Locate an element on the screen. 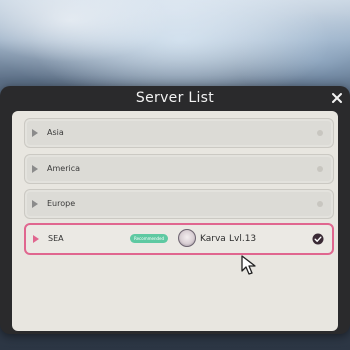  player-level: Lvl.13 is located at coordinates (243, 239).